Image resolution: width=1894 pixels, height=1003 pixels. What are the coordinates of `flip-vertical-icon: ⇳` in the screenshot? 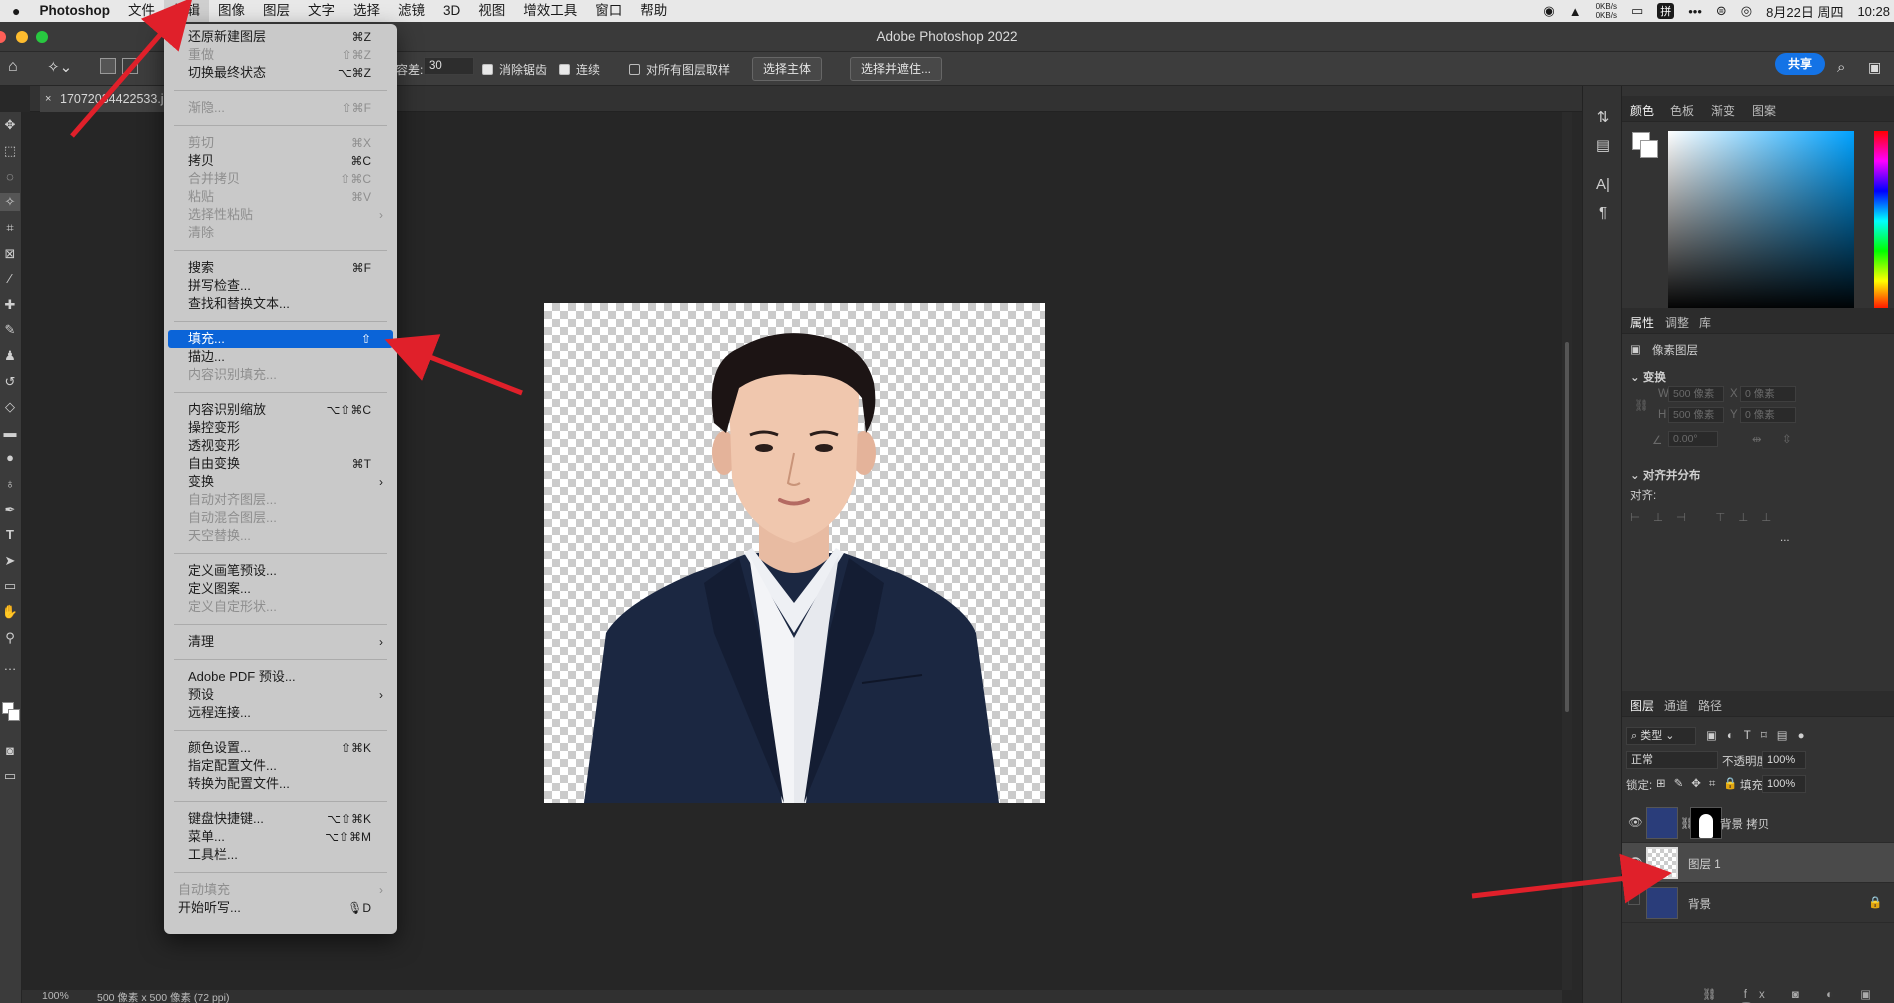 It's located at (1787, 439).